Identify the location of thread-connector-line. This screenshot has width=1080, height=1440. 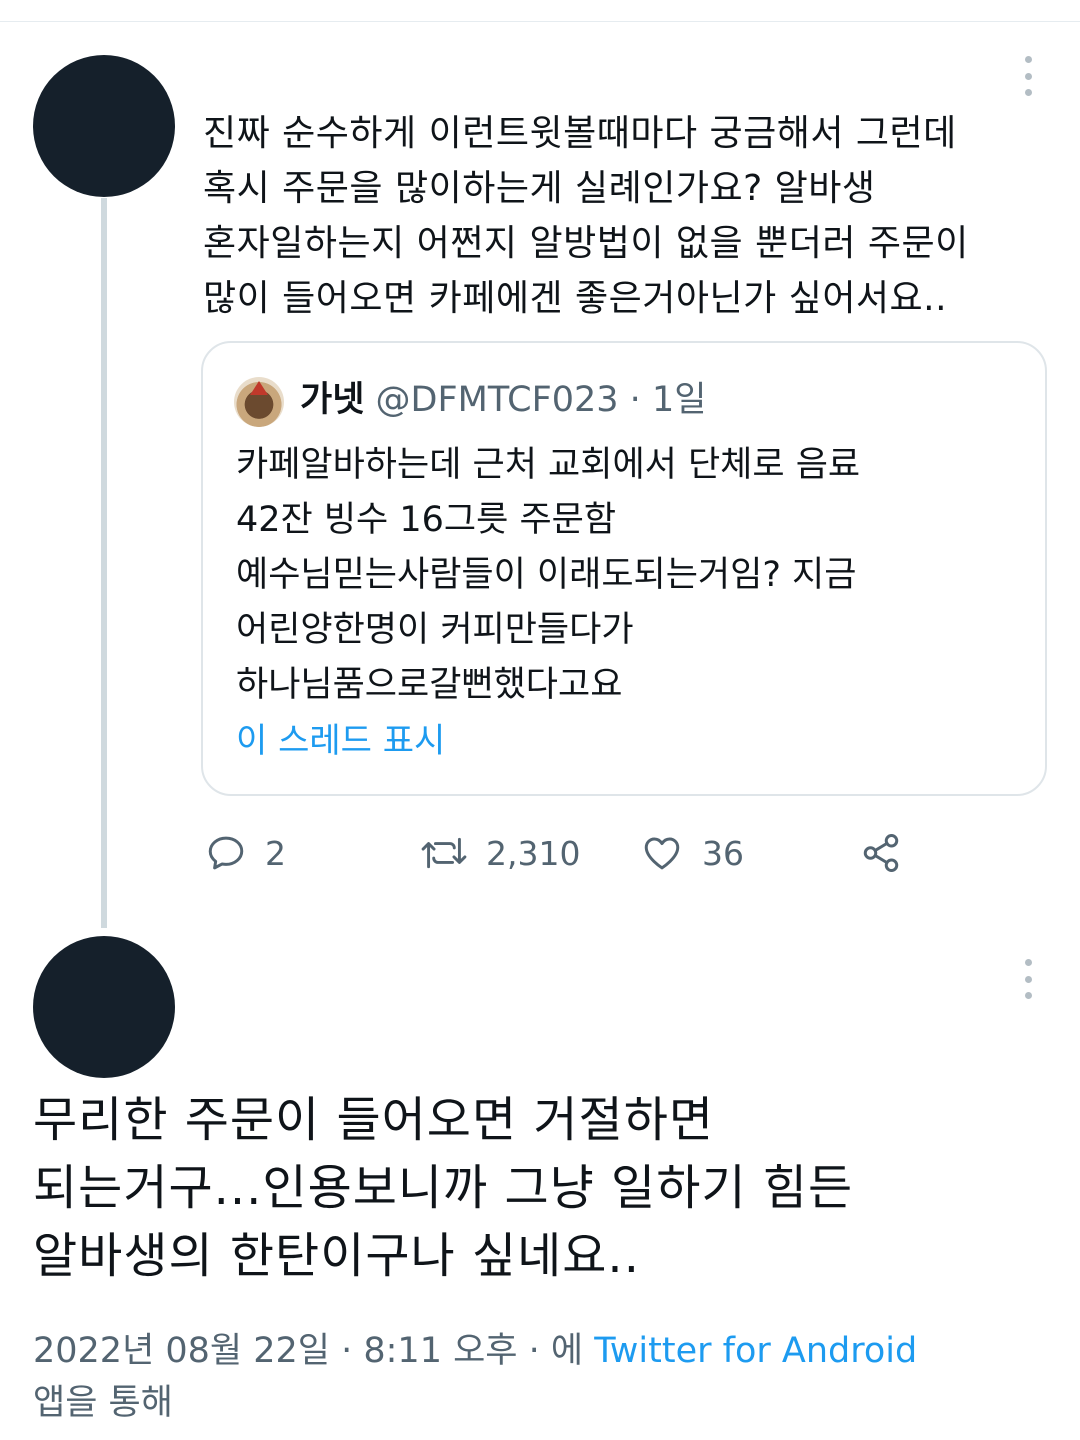
(104, 563).